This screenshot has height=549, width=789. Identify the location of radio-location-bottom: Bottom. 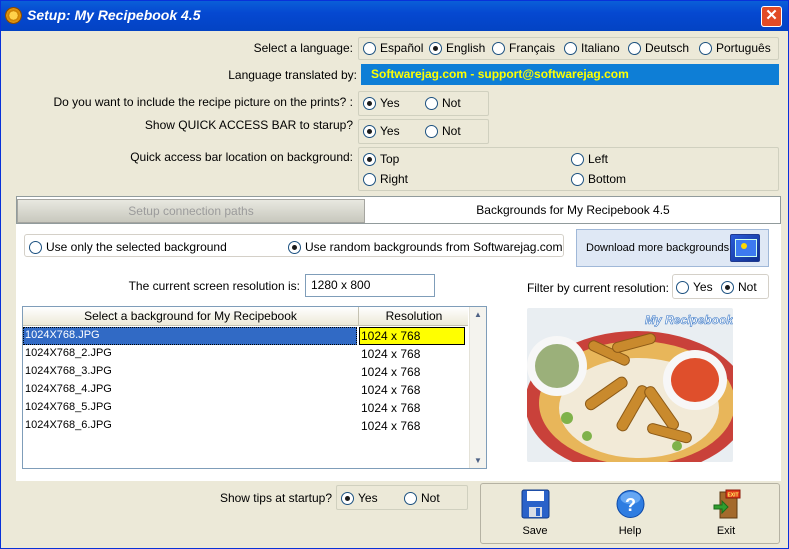
(598, 179).